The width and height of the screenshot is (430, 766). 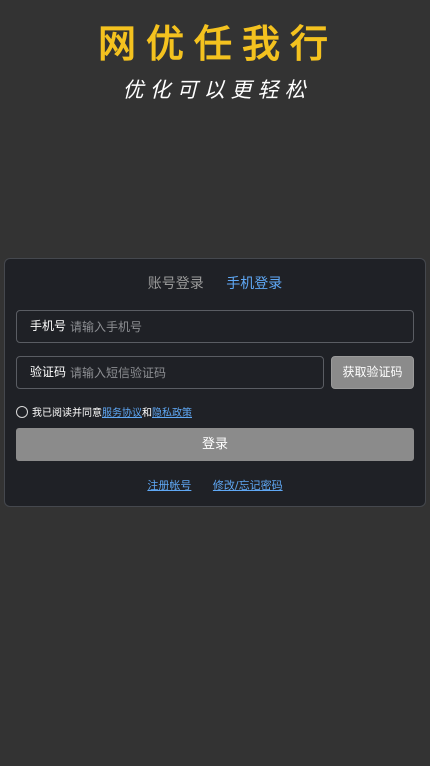 What do you see at coordinates (190, 372) in the screenshot?
I see `sms-code-input` at bounding box center [190, 372].